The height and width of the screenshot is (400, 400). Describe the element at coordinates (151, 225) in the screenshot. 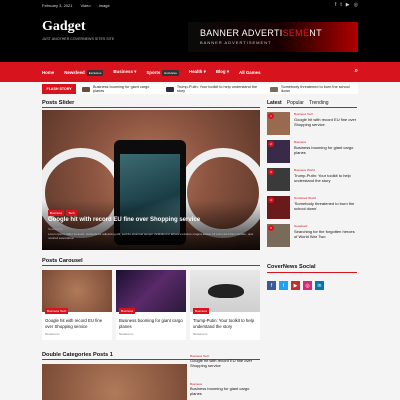

I see `image-shade` at that location.